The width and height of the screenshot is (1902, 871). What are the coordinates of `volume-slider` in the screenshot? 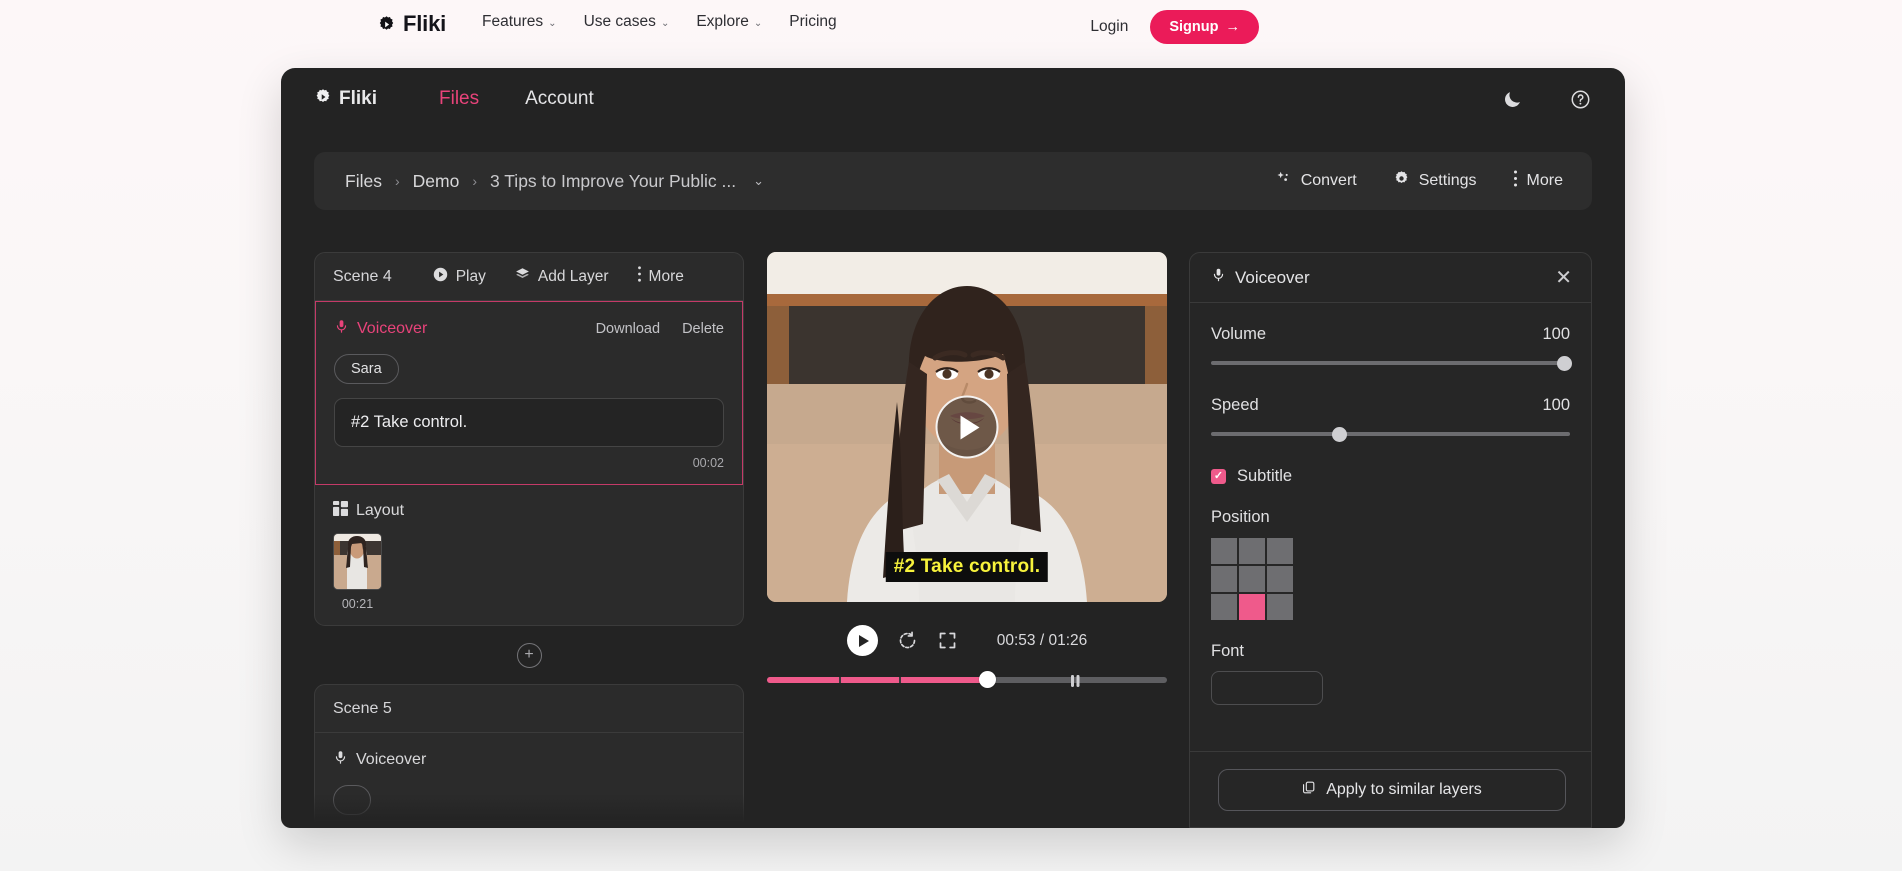 It's located at (1391, 363).